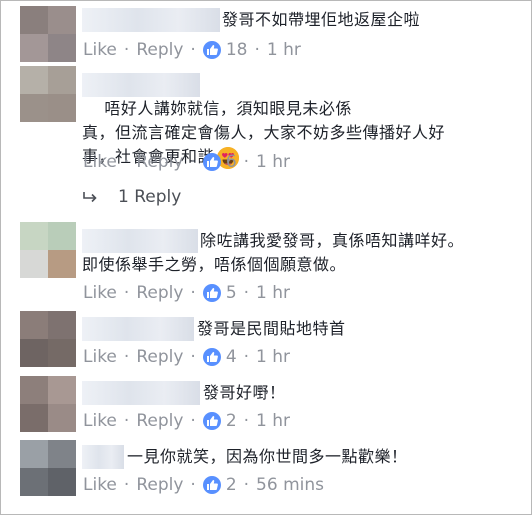 Image resolution: width=532 pixels, height=515 pixels. Describe the element at coordinates (231, 162) in the screenshot. I see `like-count: 6` at that location.